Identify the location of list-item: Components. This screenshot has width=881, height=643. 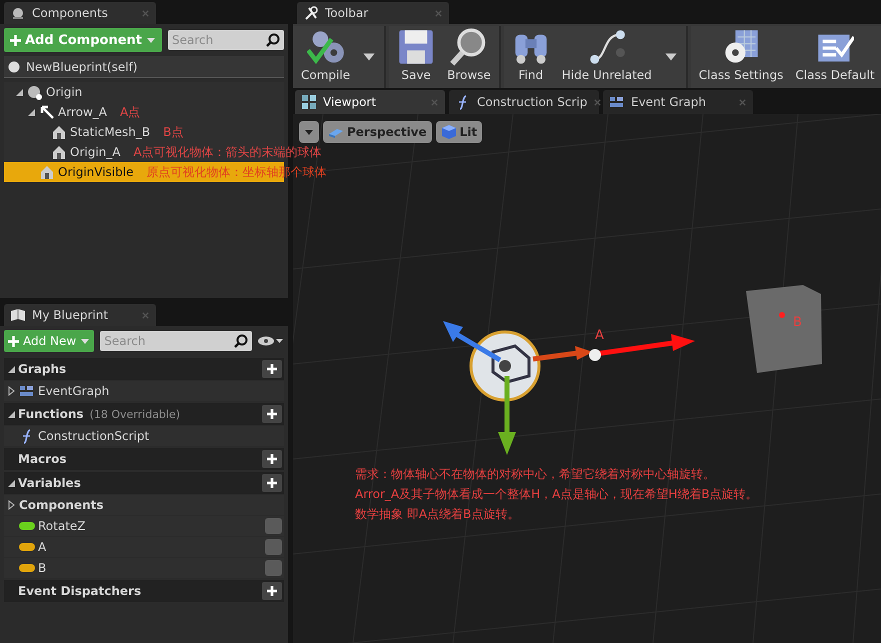
(144, 505).